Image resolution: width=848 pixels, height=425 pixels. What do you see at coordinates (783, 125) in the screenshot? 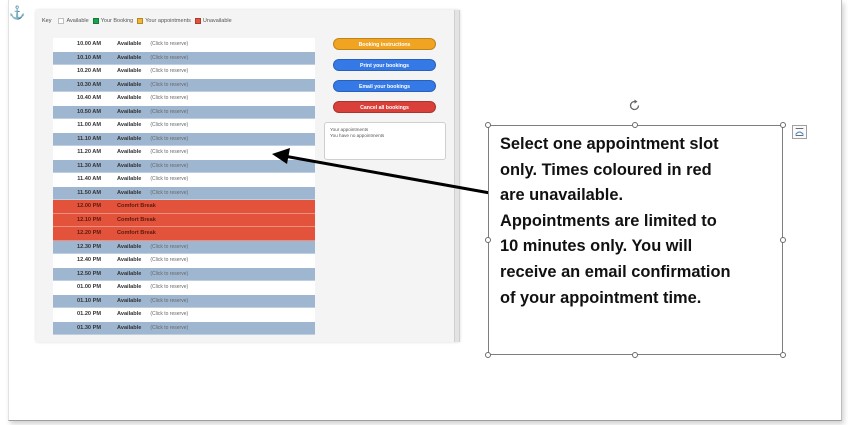
I see `resize-handle-top-right` at bounding box center [783, 125].